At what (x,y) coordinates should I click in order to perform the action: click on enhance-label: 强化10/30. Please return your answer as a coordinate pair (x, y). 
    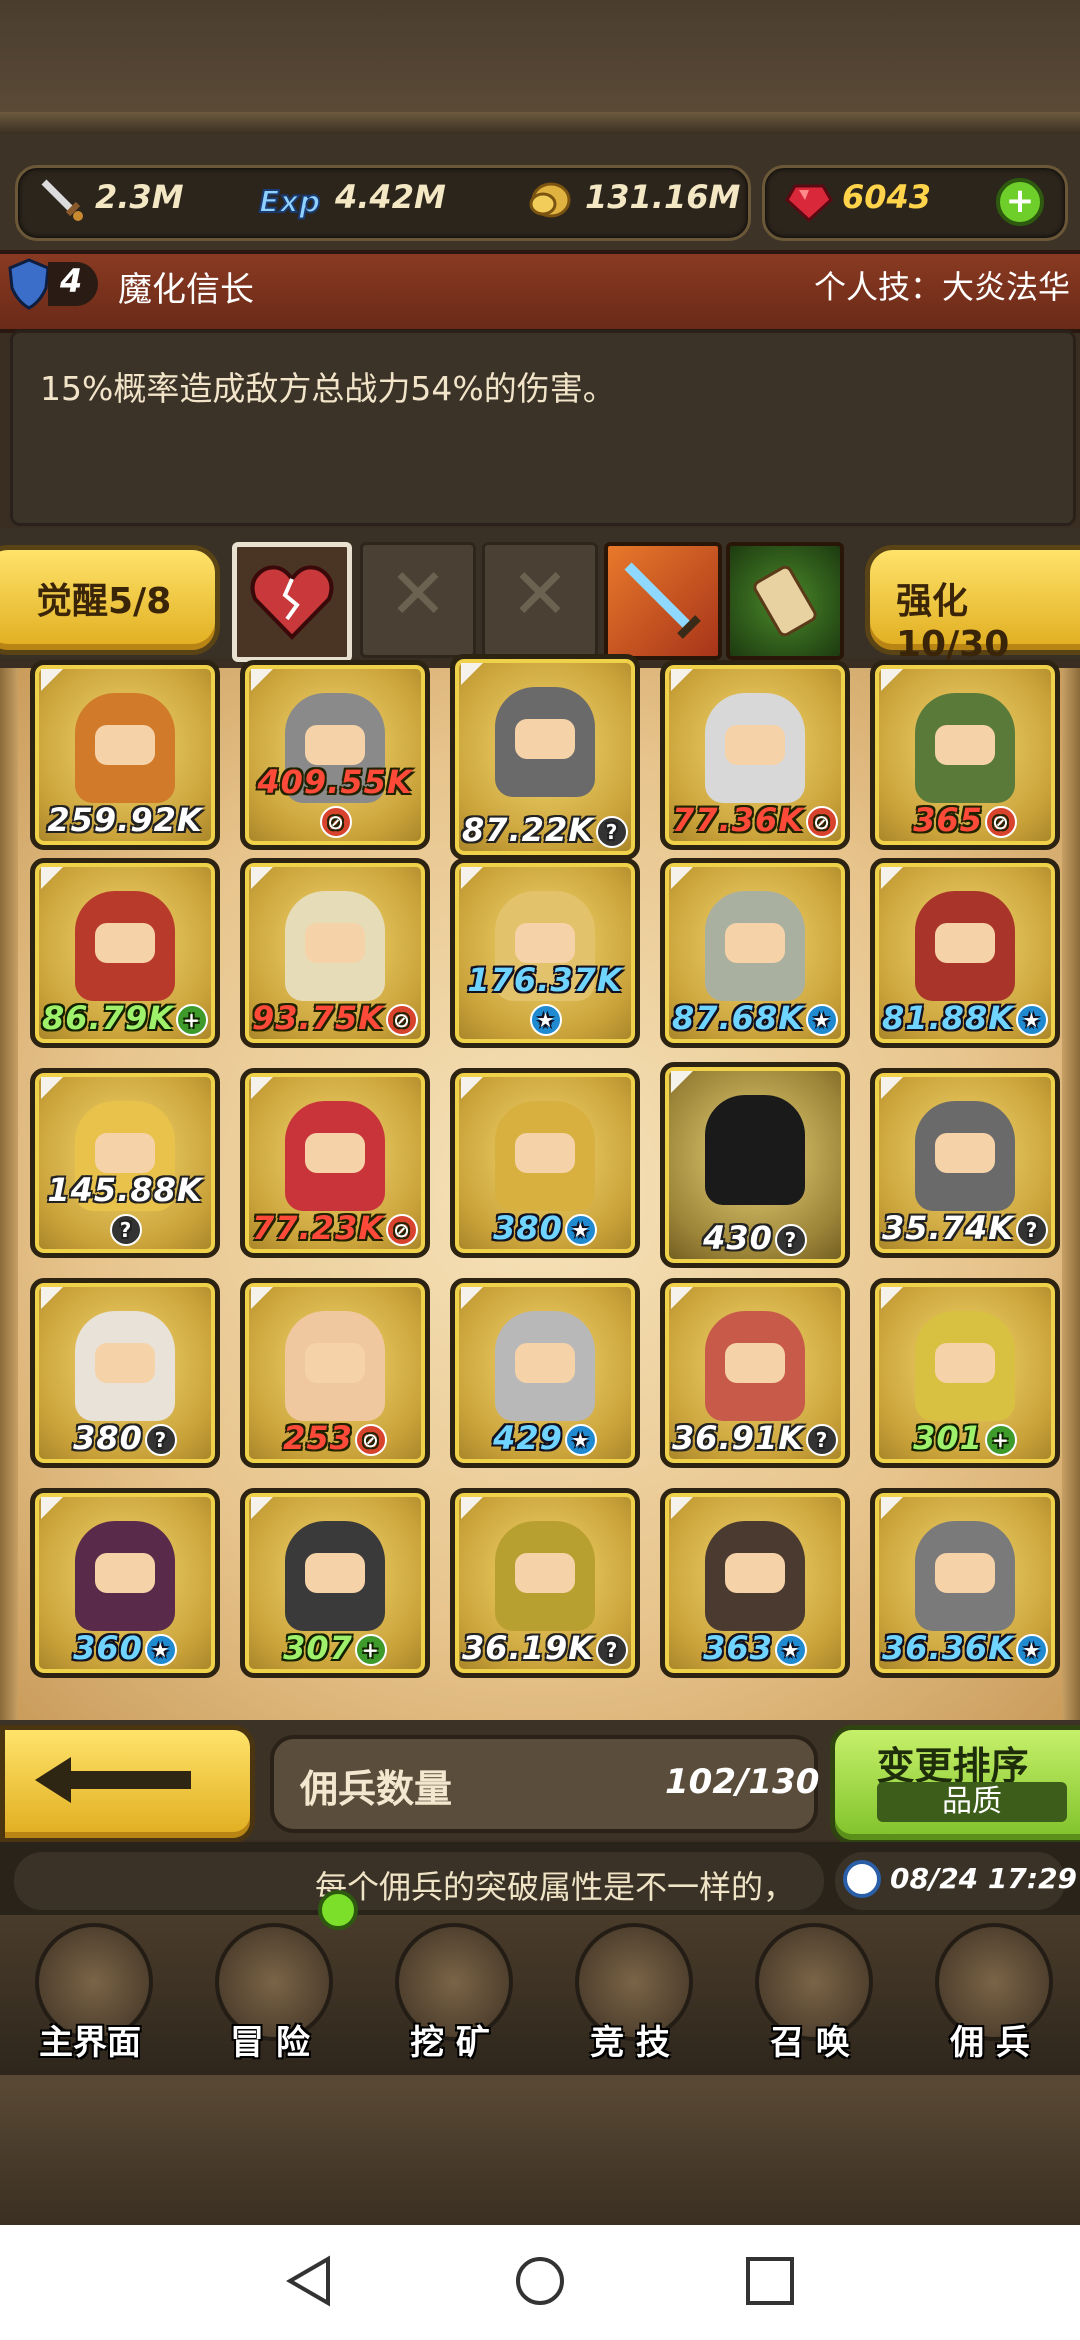
    Looking at the image, I should click on (953, 623).